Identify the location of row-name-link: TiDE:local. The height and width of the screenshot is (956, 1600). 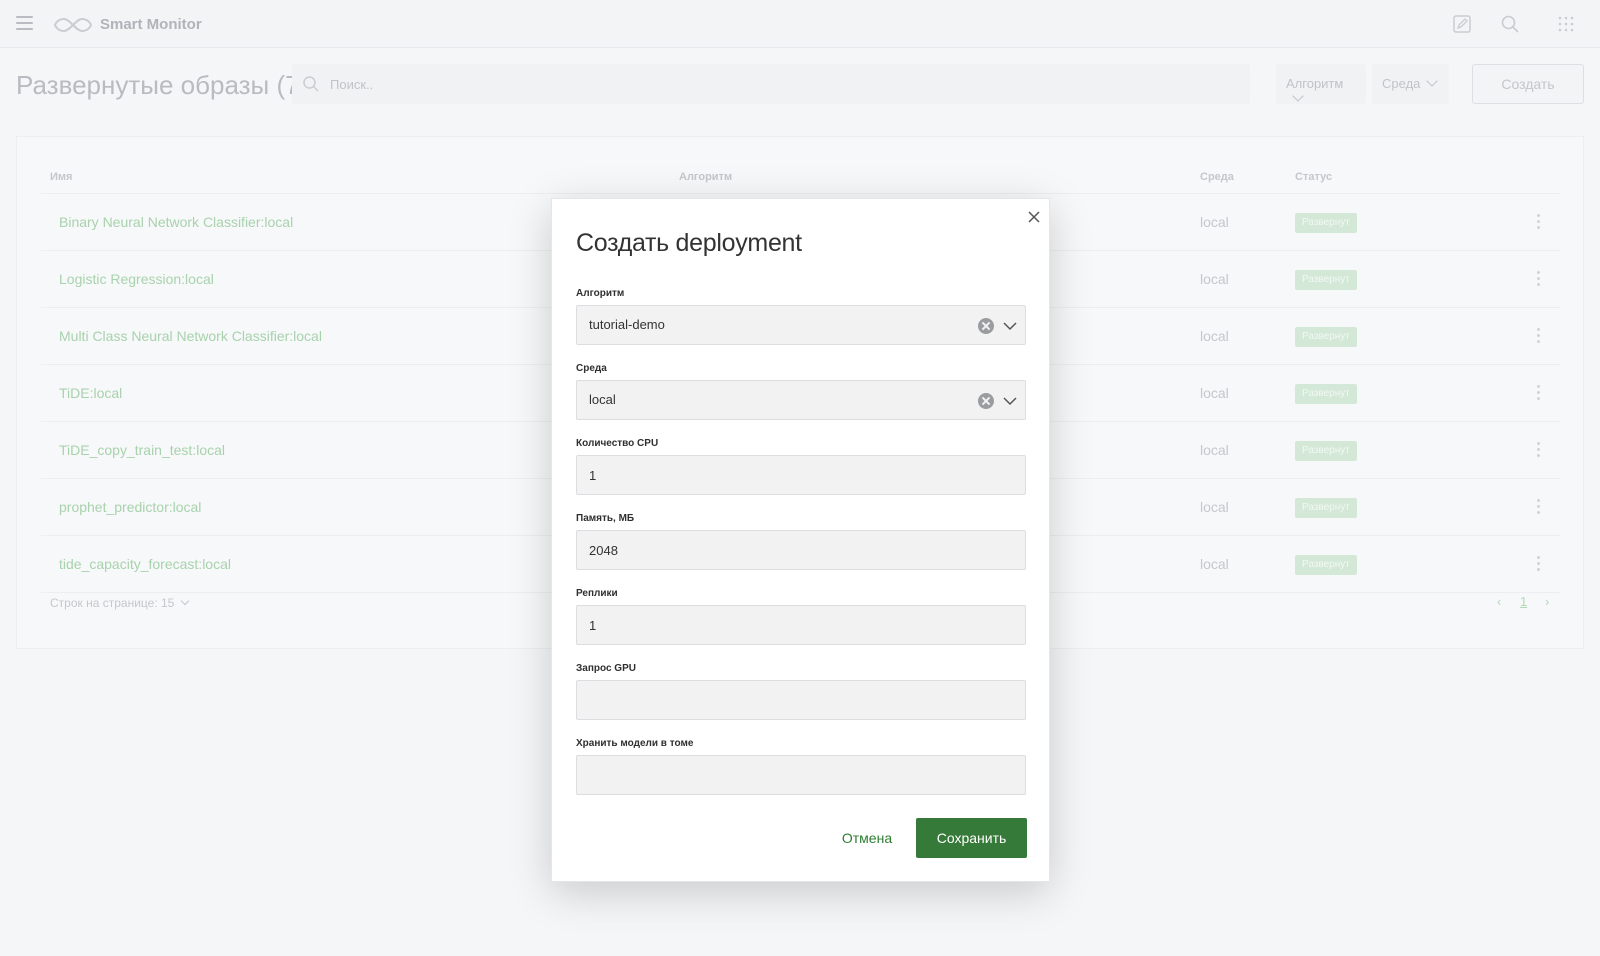
(90, 393).